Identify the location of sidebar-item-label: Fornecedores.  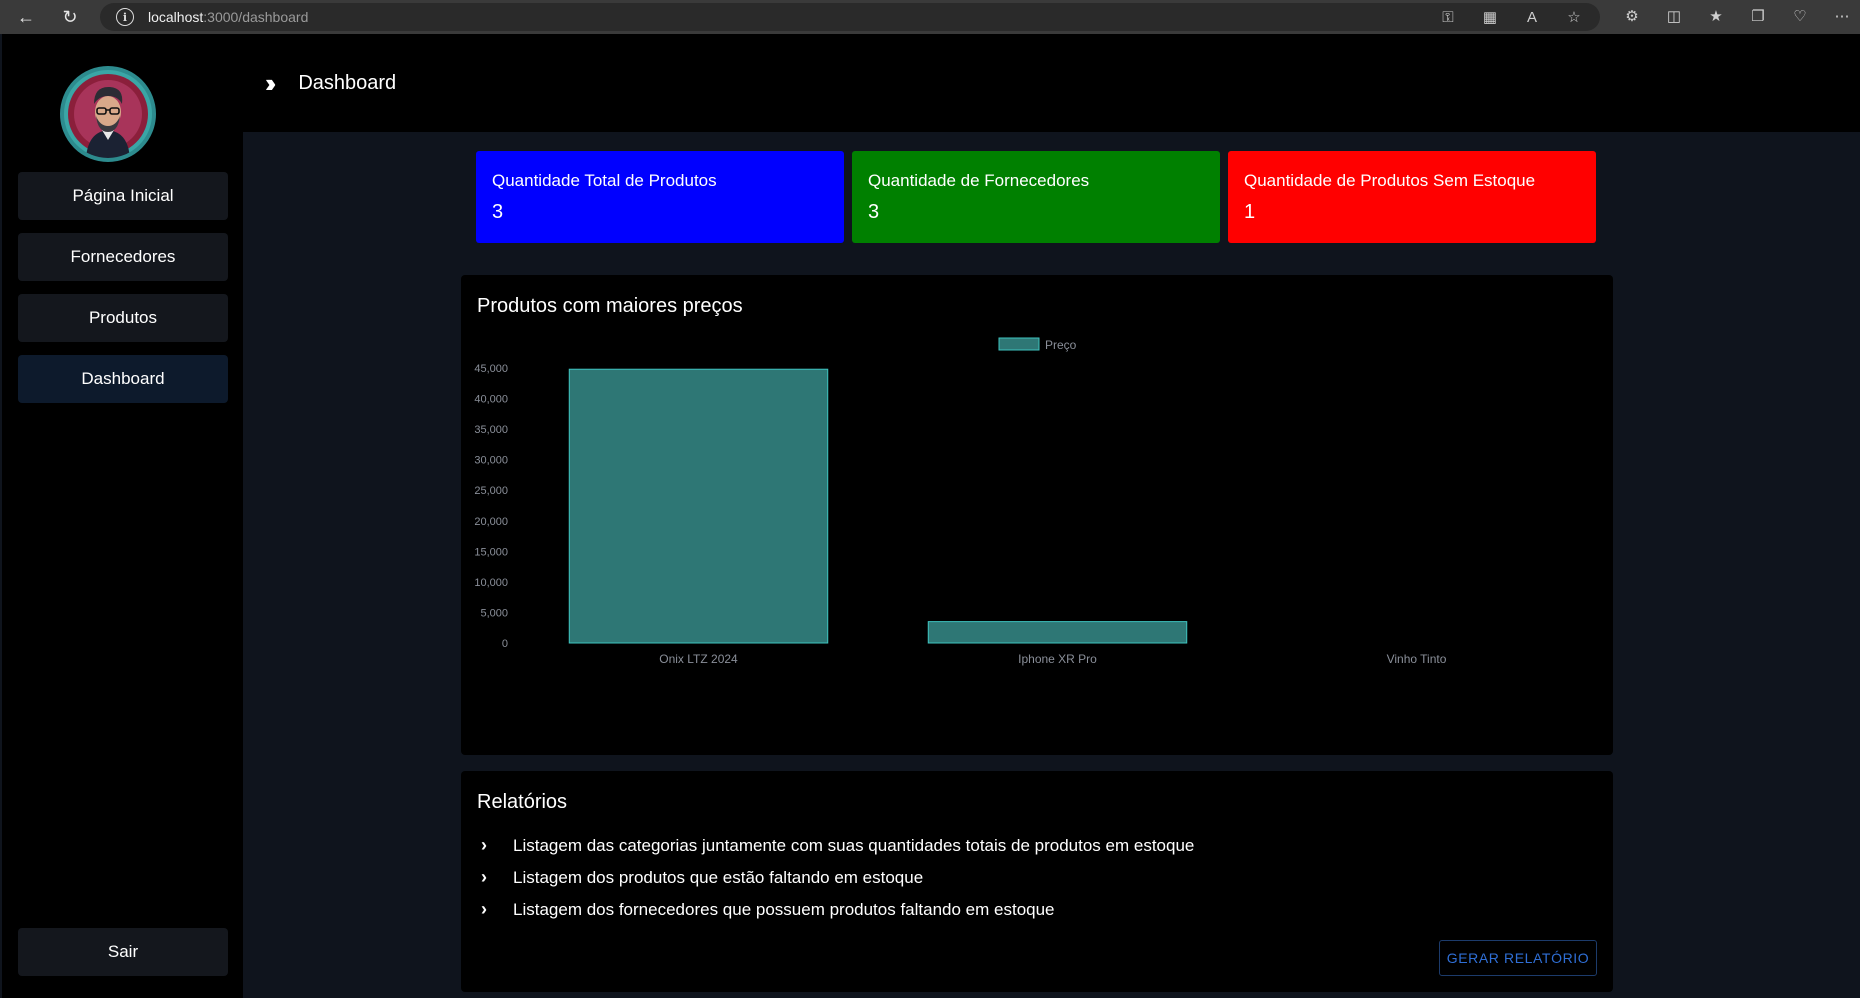
(123, 256).